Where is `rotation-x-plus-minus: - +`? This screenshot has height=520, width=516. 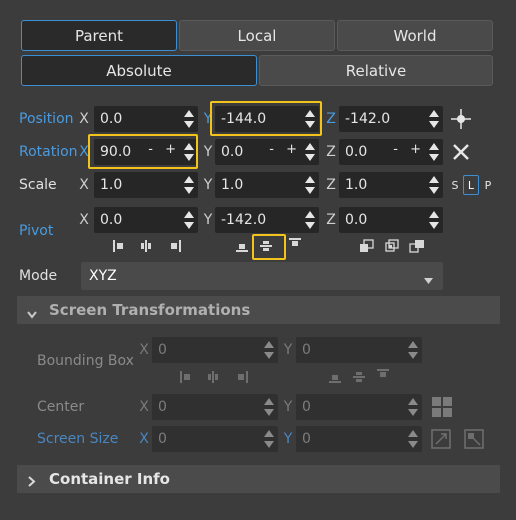
rotation-x-plus-minus: - + is located at coordinates (164, 149).